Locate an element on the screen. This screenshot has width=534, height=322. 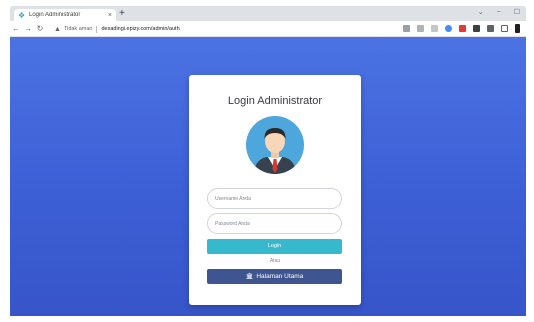
share-icon is located at coordinates (420, 28).